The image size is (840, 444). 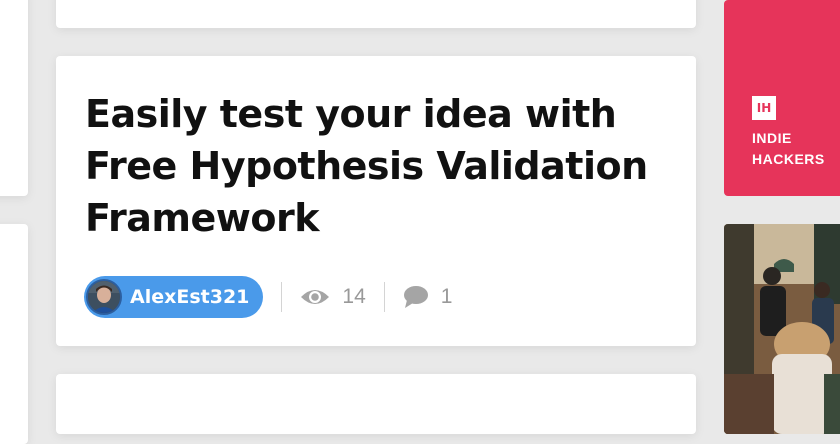 I want to click on cafe-photo, so click(x=782, y=329).